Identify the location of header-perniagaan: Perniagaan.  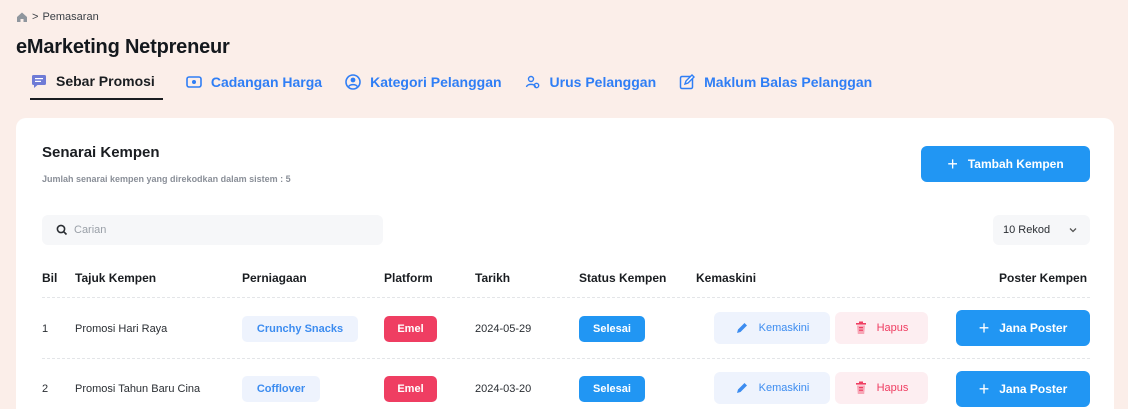
(274, 278).